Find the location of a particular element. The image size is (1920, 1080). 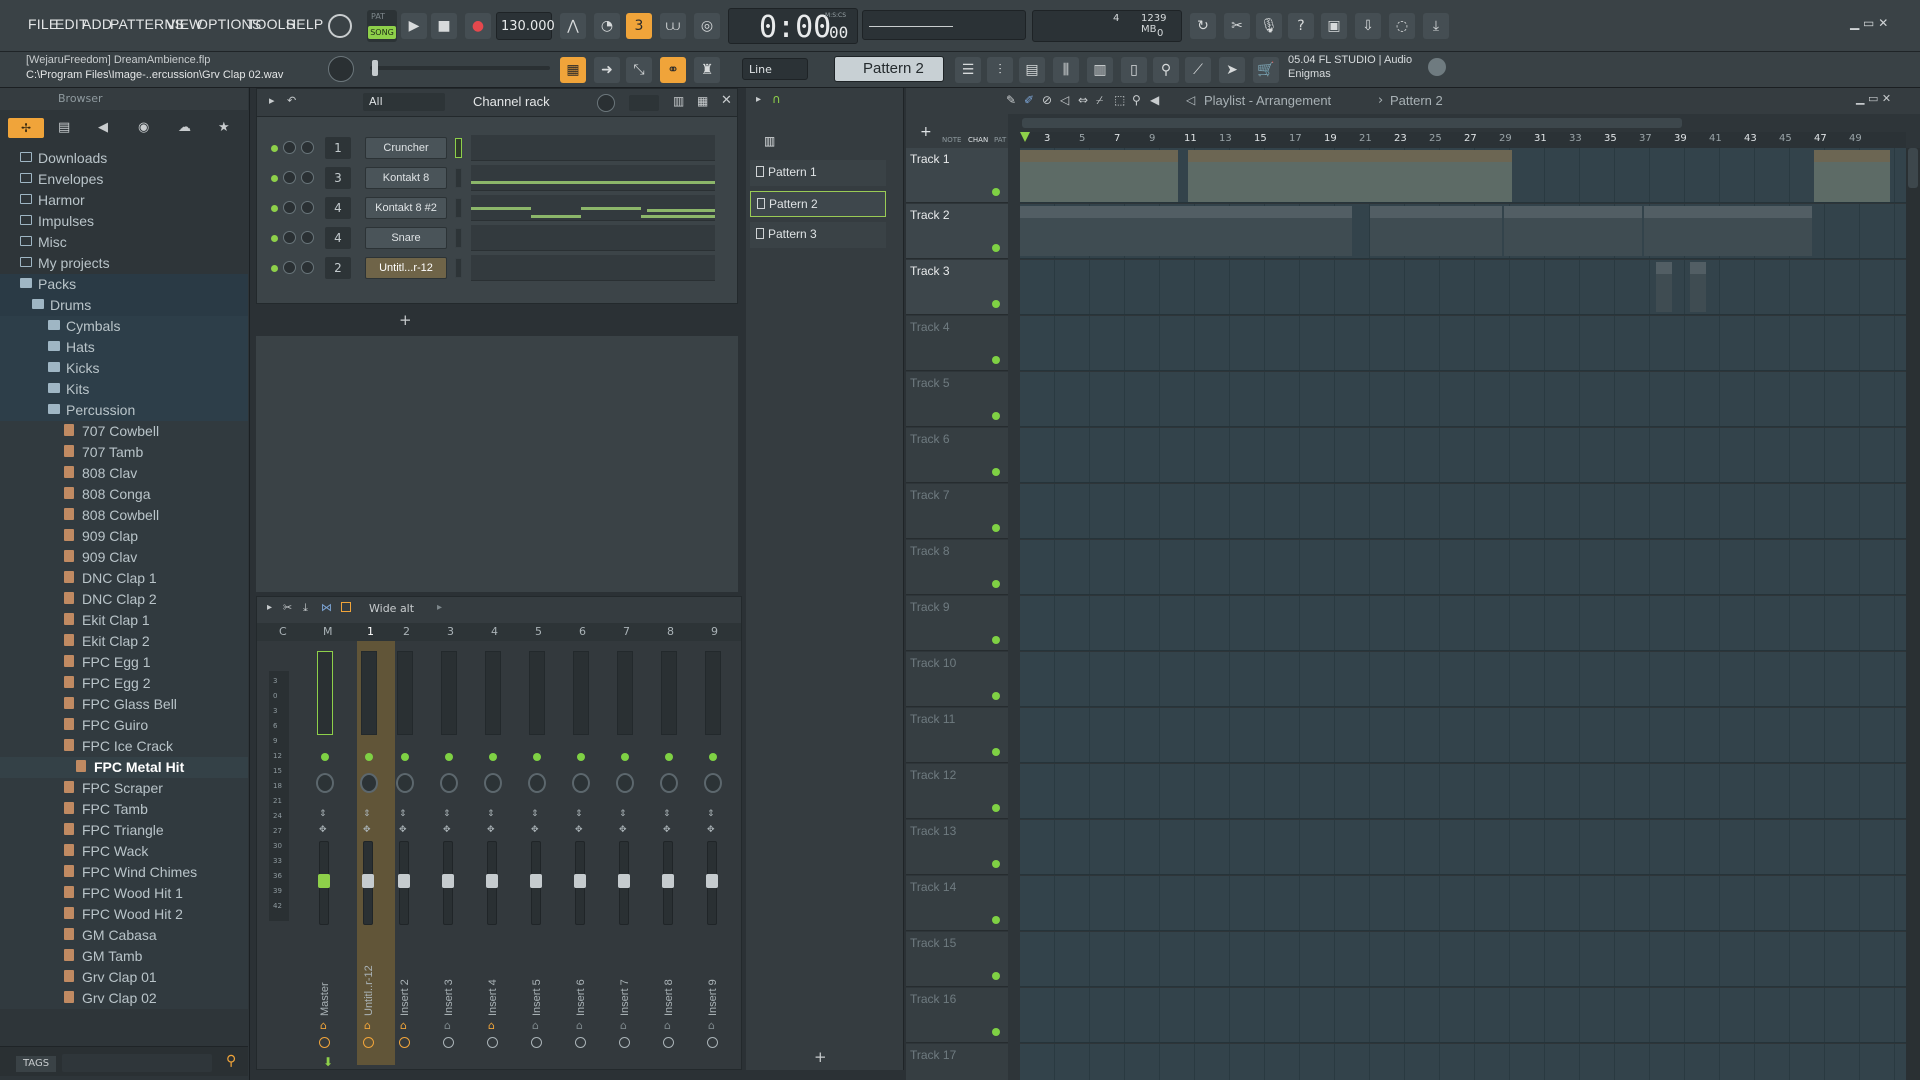

download-icon: ⤓ is located at coordinates (1436, 26).